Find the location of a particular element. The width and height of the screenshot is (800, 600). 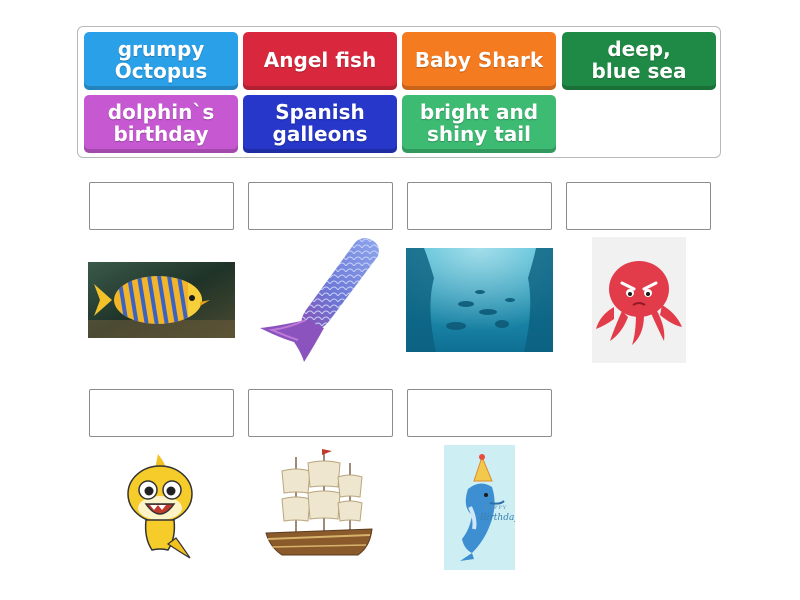

tile-grumpy-octopus: grumpy Octopus is located at coordinates (161, 61).